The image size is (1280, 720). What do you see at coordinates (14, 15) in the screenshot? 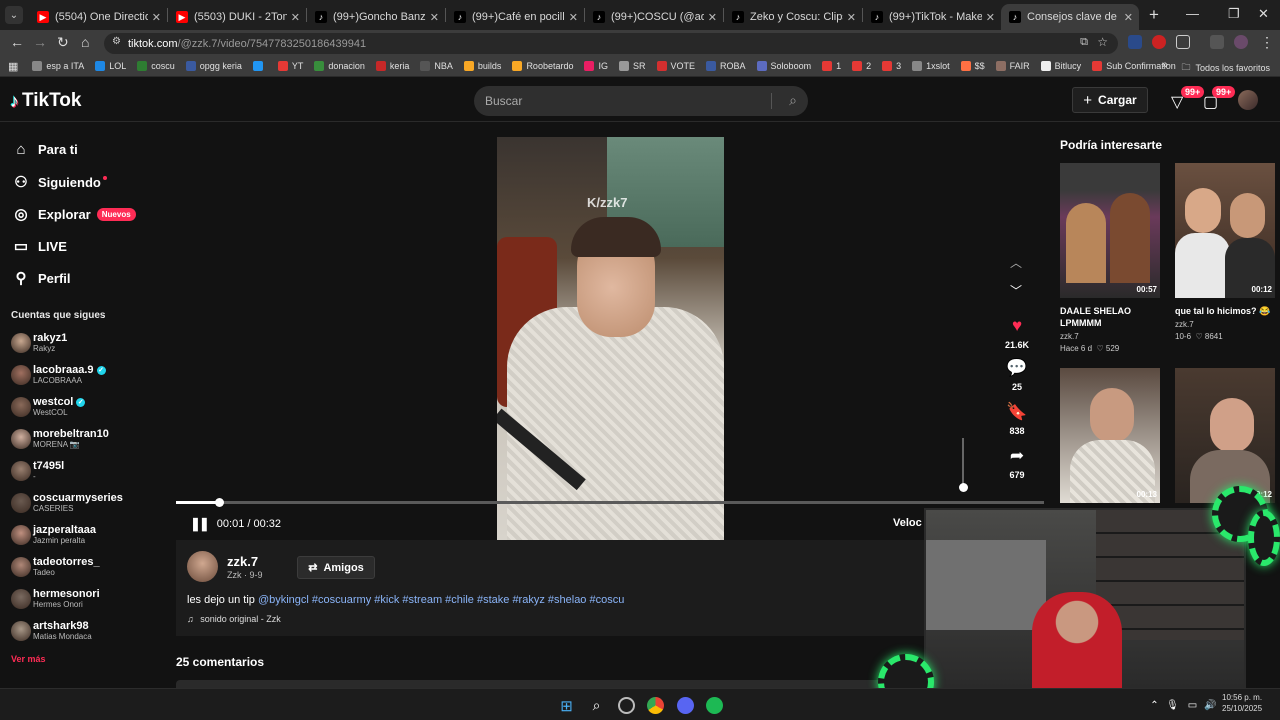
I see `tab-search-icon: ⌄` at bounding box center [14, 15].